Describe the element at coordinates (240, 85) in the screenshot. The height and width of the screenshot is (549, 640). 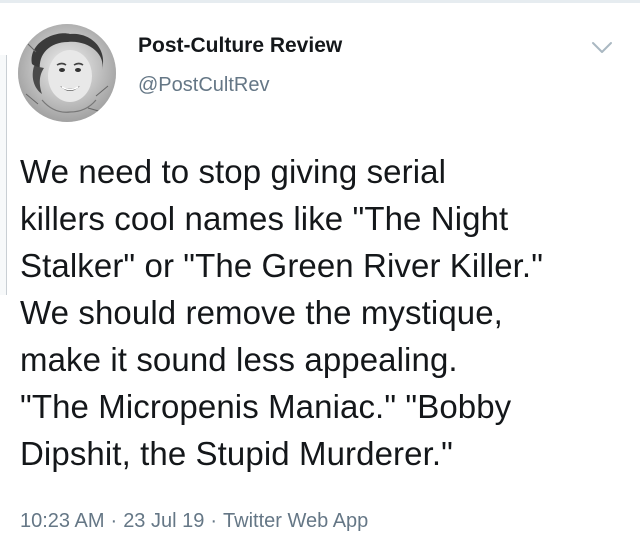
I see `user-handle: @PostCultRev` at that location.